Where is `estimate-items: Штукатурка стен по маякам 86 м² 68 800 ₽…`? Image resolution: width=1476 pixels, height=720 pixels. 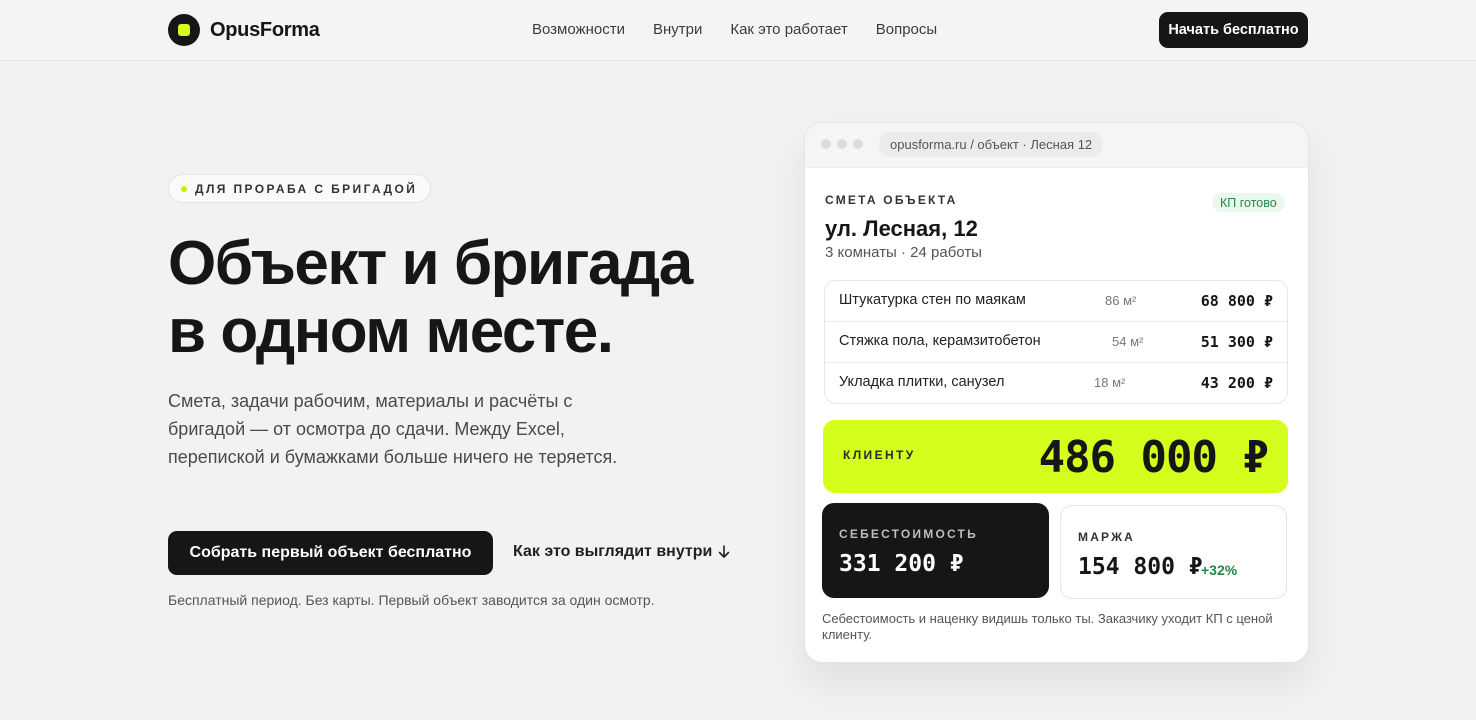 estimate-items: Штукатурка стен по маякам 86 м² 68 800 ₽… is located at coordinates (1056, 342).